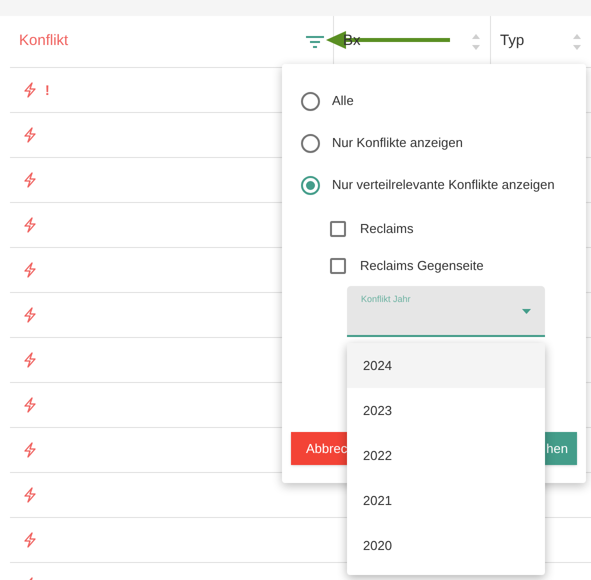 The width and height of the screenshot is (591, 580). Describe the element at coordinates (443, 185) in the screenshot. I see `radio-label: Nur verteilrelevante Konflikte anzeigen` at that location.